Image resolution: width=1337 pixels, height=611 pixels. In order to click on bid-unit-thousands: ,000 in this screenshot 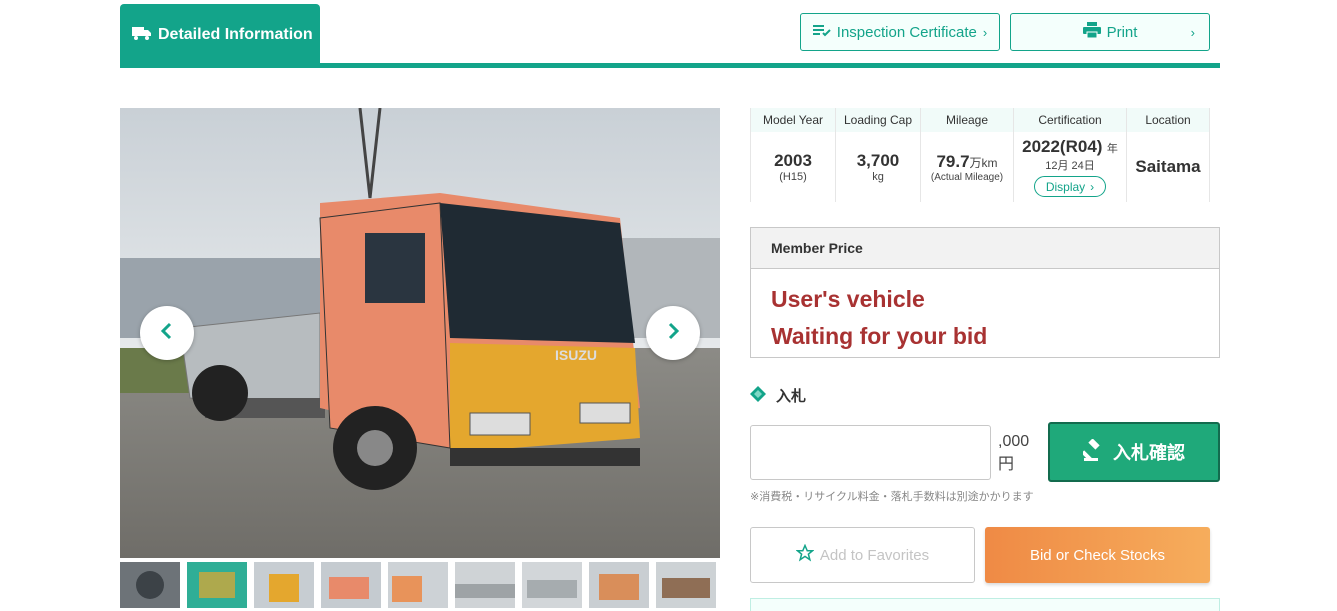, I will do `click(1014, 441)`.